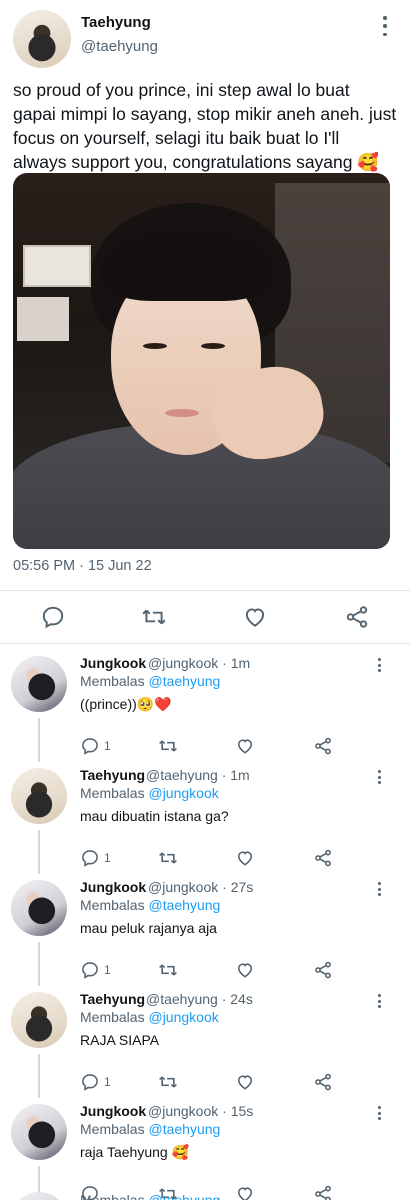 This screenshot has width=410, height=1200. I want to click on reply-partial: Membalas @taehyung, so click(205, 1193).